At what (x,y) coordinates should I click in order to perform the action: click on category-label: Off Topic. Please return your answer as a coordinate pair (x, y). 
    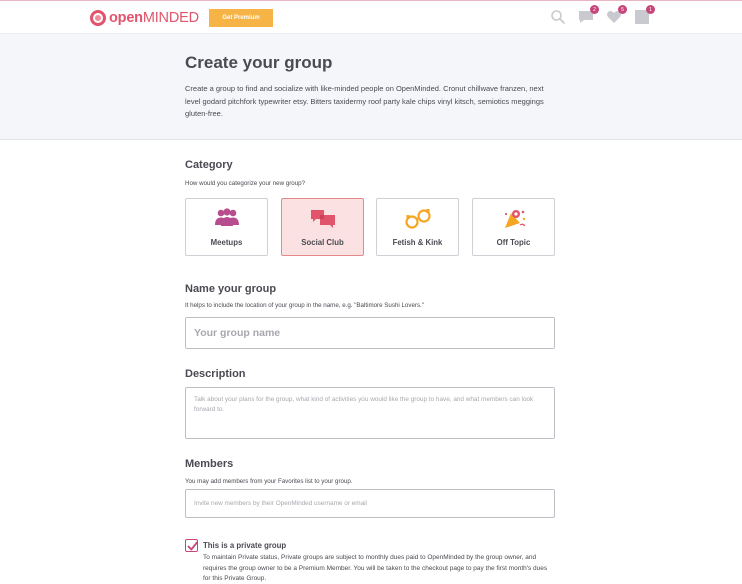
    Looking at the image, I should click on (513, 242).